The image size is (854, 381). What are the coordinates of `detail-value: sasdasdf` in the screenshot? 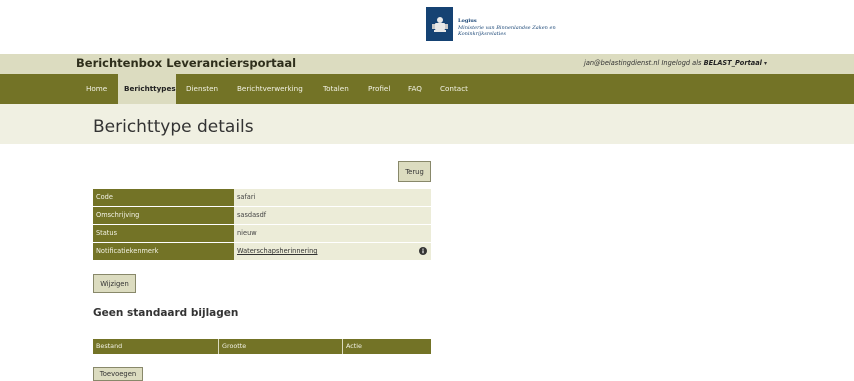 It's located at (332, 215).